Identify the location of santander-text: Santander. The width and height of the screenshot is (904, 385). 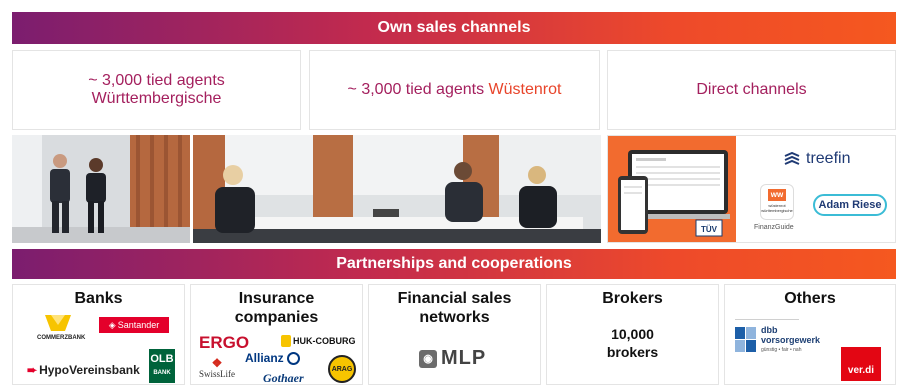
(138, 325).